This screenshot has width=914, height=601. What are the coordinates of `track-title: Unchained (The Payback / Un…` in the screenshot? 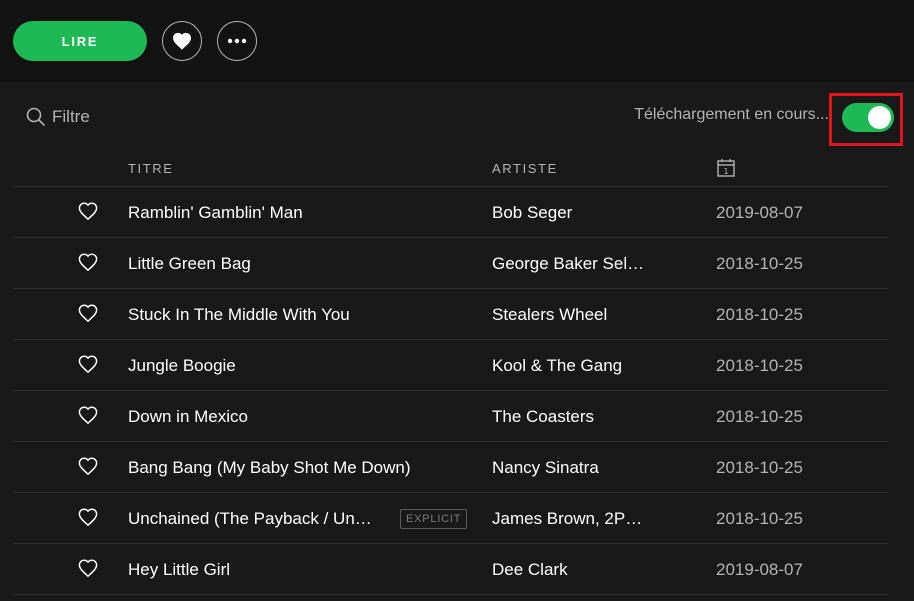 It's located at (250, 519).